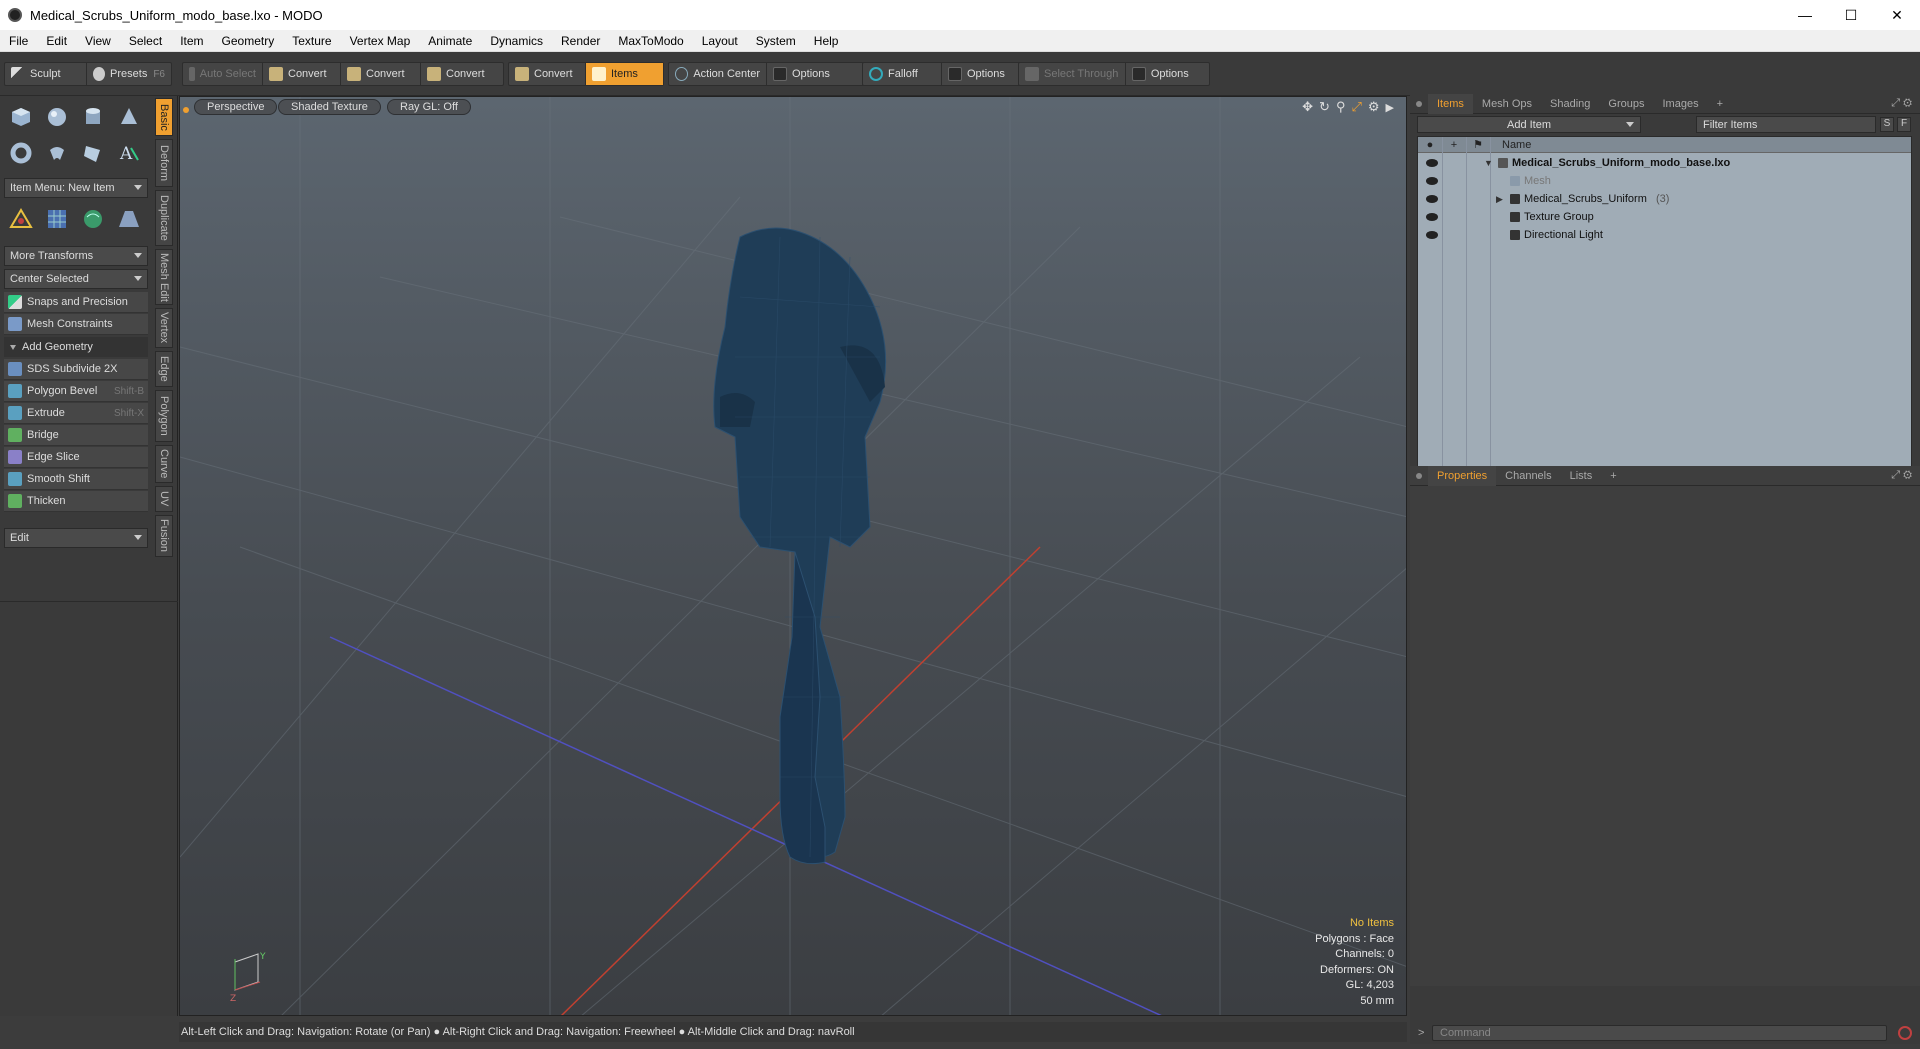  Describe the element at coordinates (776, 41) in the screenshot. I see `menu-system: System` at that location.